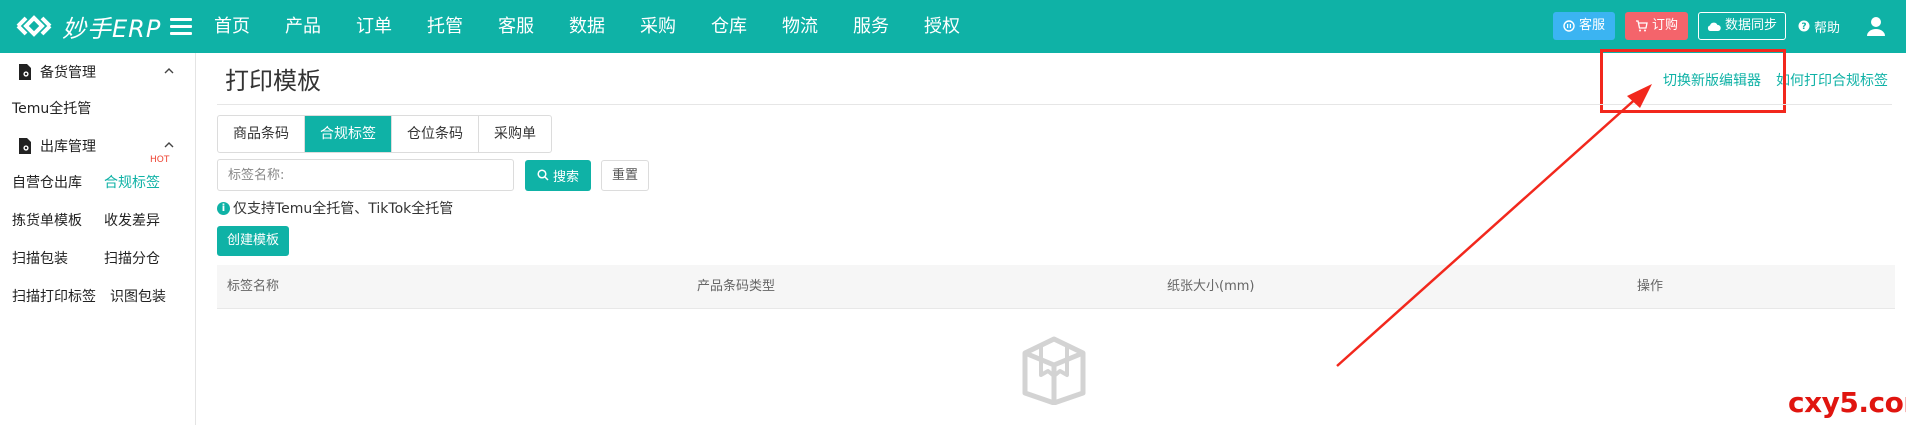  What do you see at coordinates (1211, 286) in the screenshot?
I see `col-paper-size: 纸张大小(mm)` at bounding box center [1211, 286].